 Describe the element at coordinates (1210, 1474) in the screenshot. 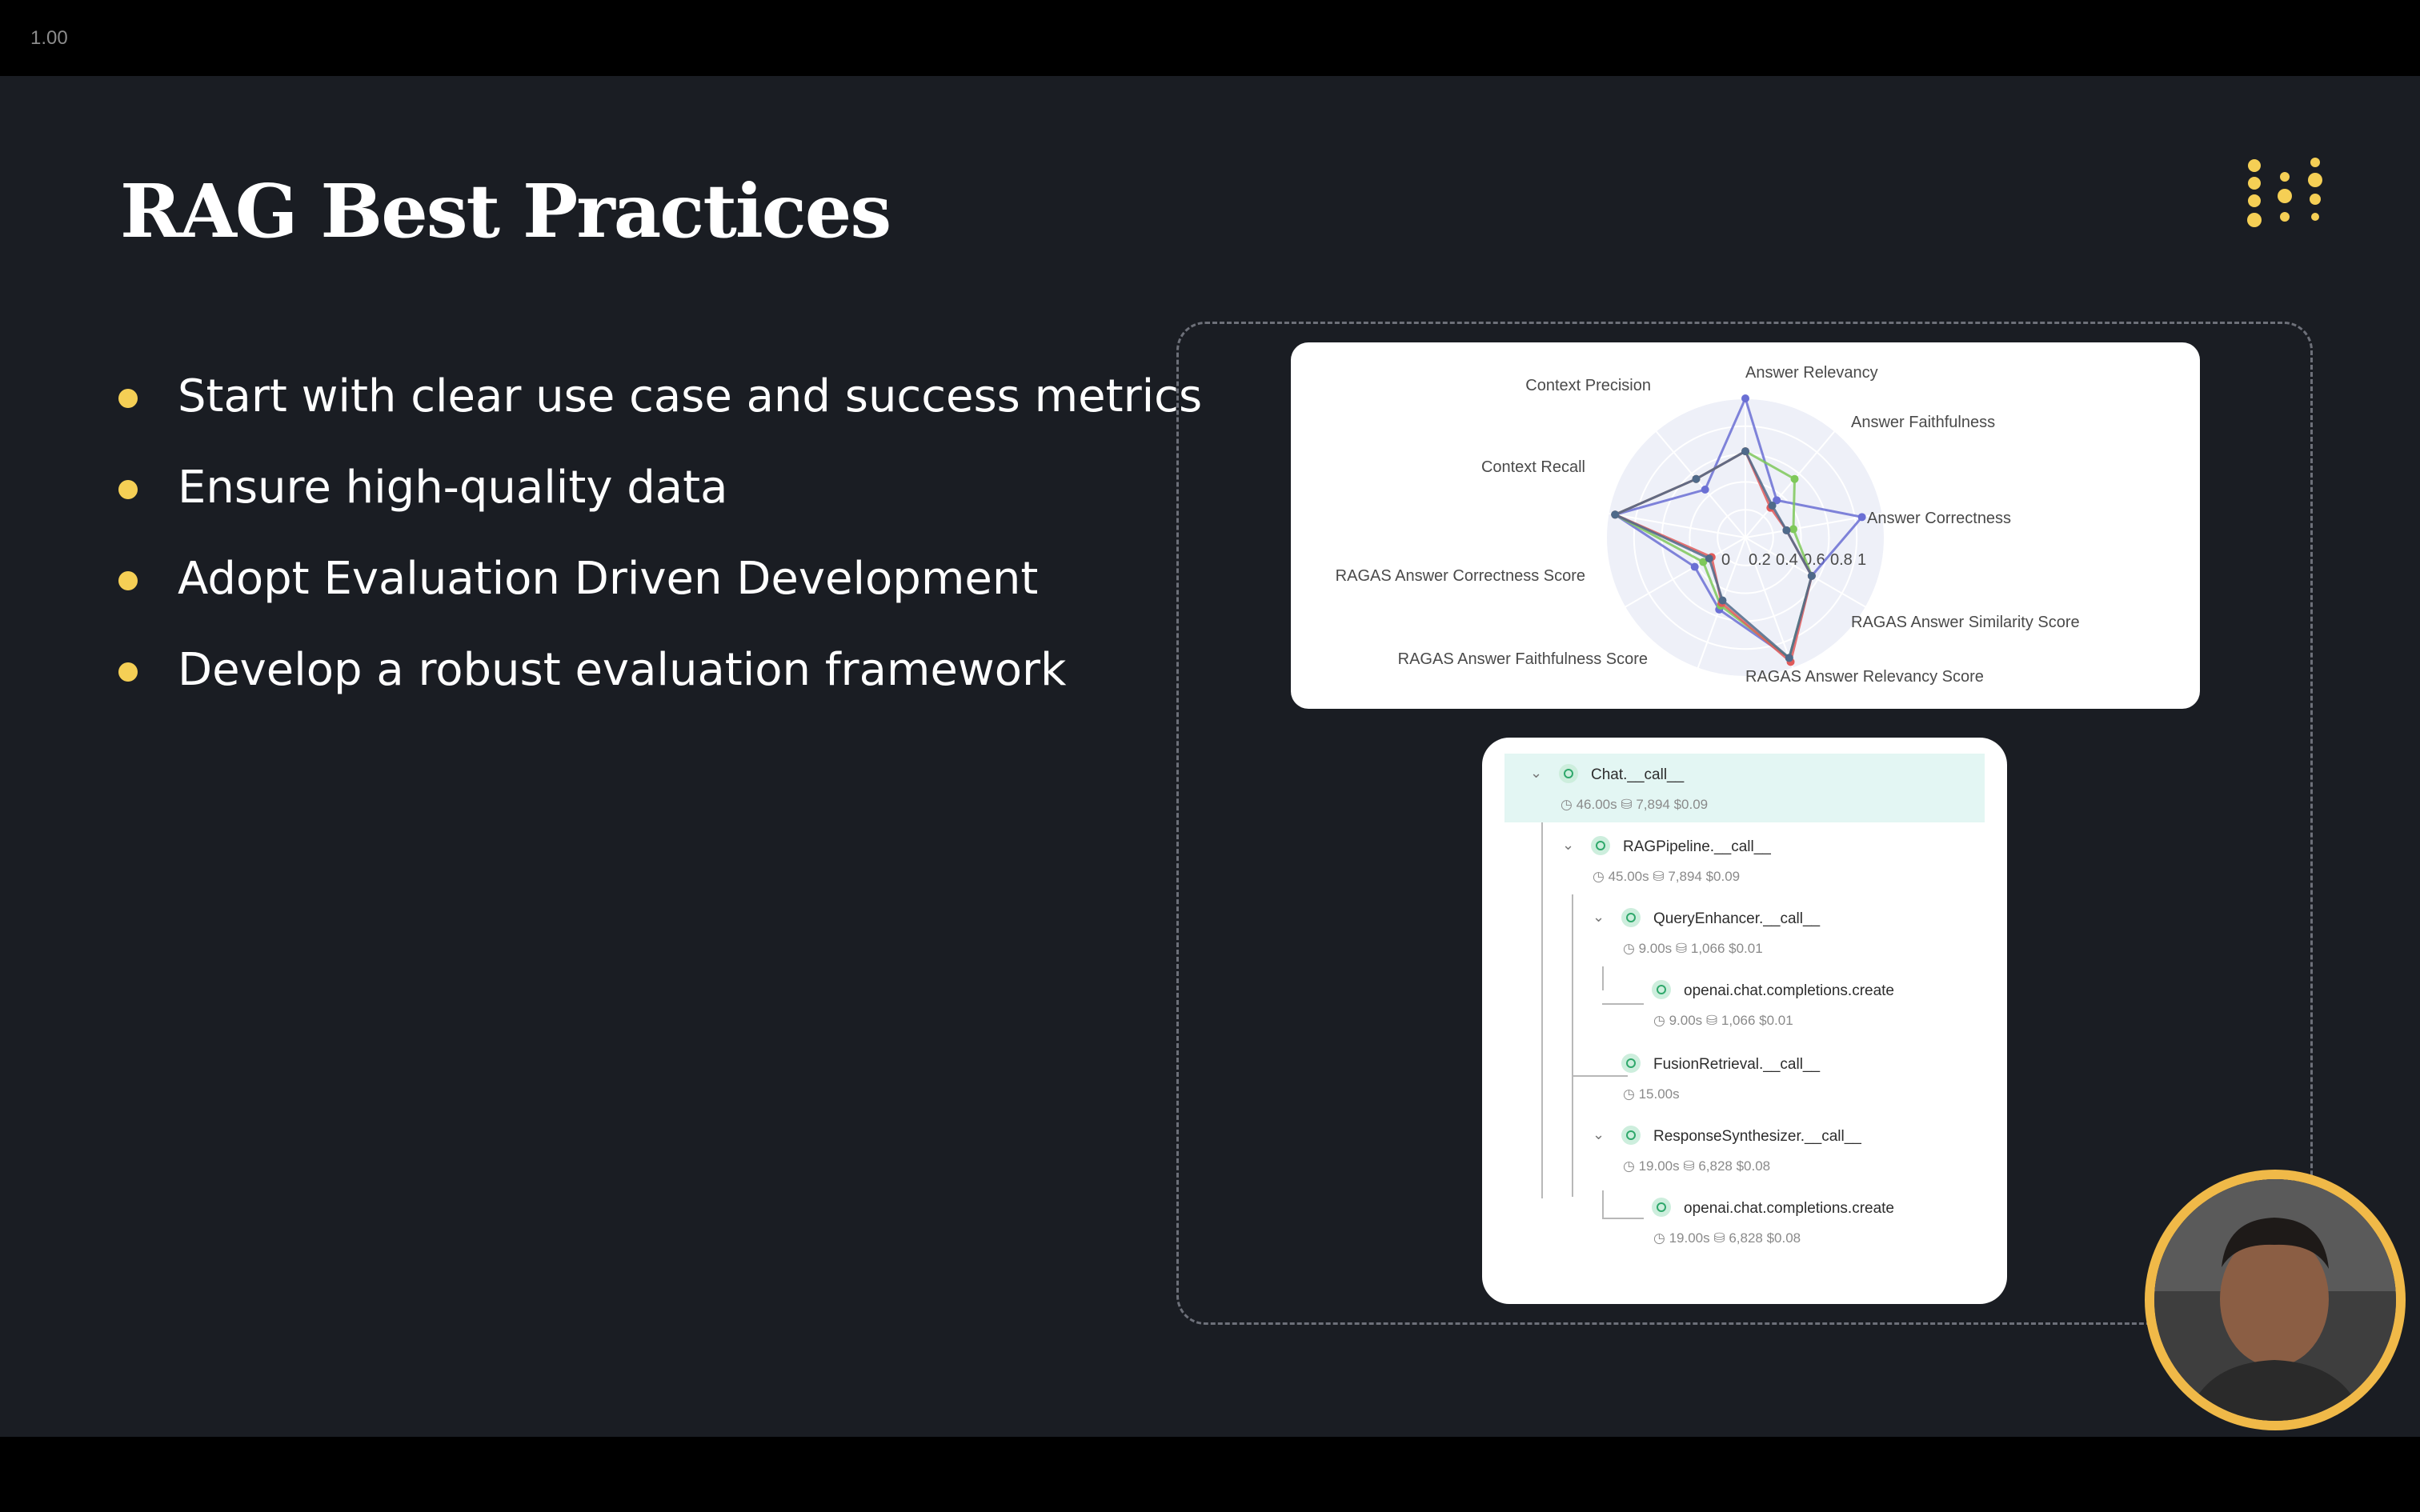

I see `bottom-bar` at that location.